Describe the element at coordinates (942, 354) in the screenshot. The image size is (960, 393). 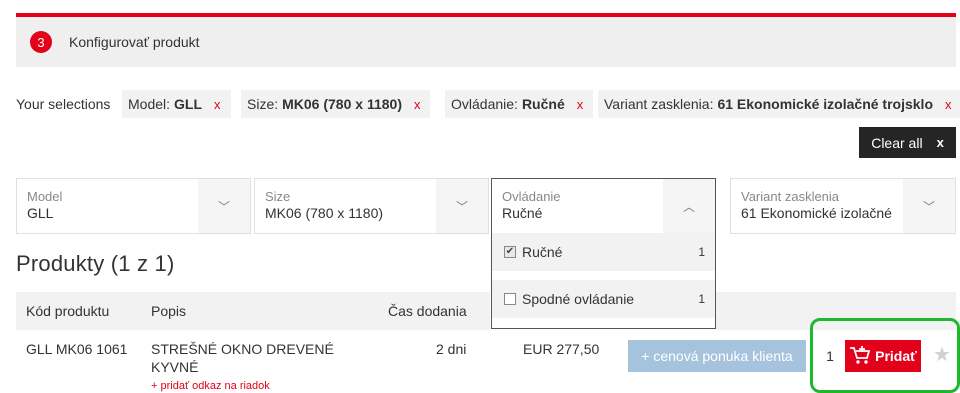
I see `star-icon: ★` at that location.